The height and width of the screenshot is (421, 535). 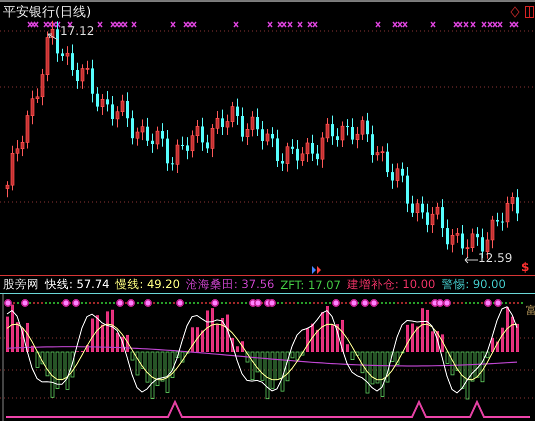 What do you see at coordinates (529, 12) in the screenshot?
I see `panel-icon` at bounding box center [529, 12].